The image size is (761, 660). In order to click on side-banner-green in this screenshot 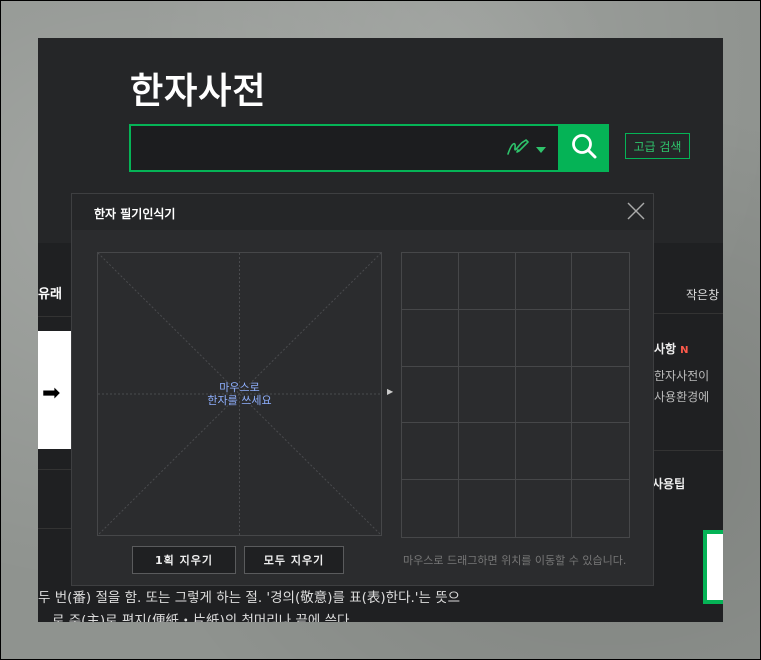, I will do `click(713, 567)`.